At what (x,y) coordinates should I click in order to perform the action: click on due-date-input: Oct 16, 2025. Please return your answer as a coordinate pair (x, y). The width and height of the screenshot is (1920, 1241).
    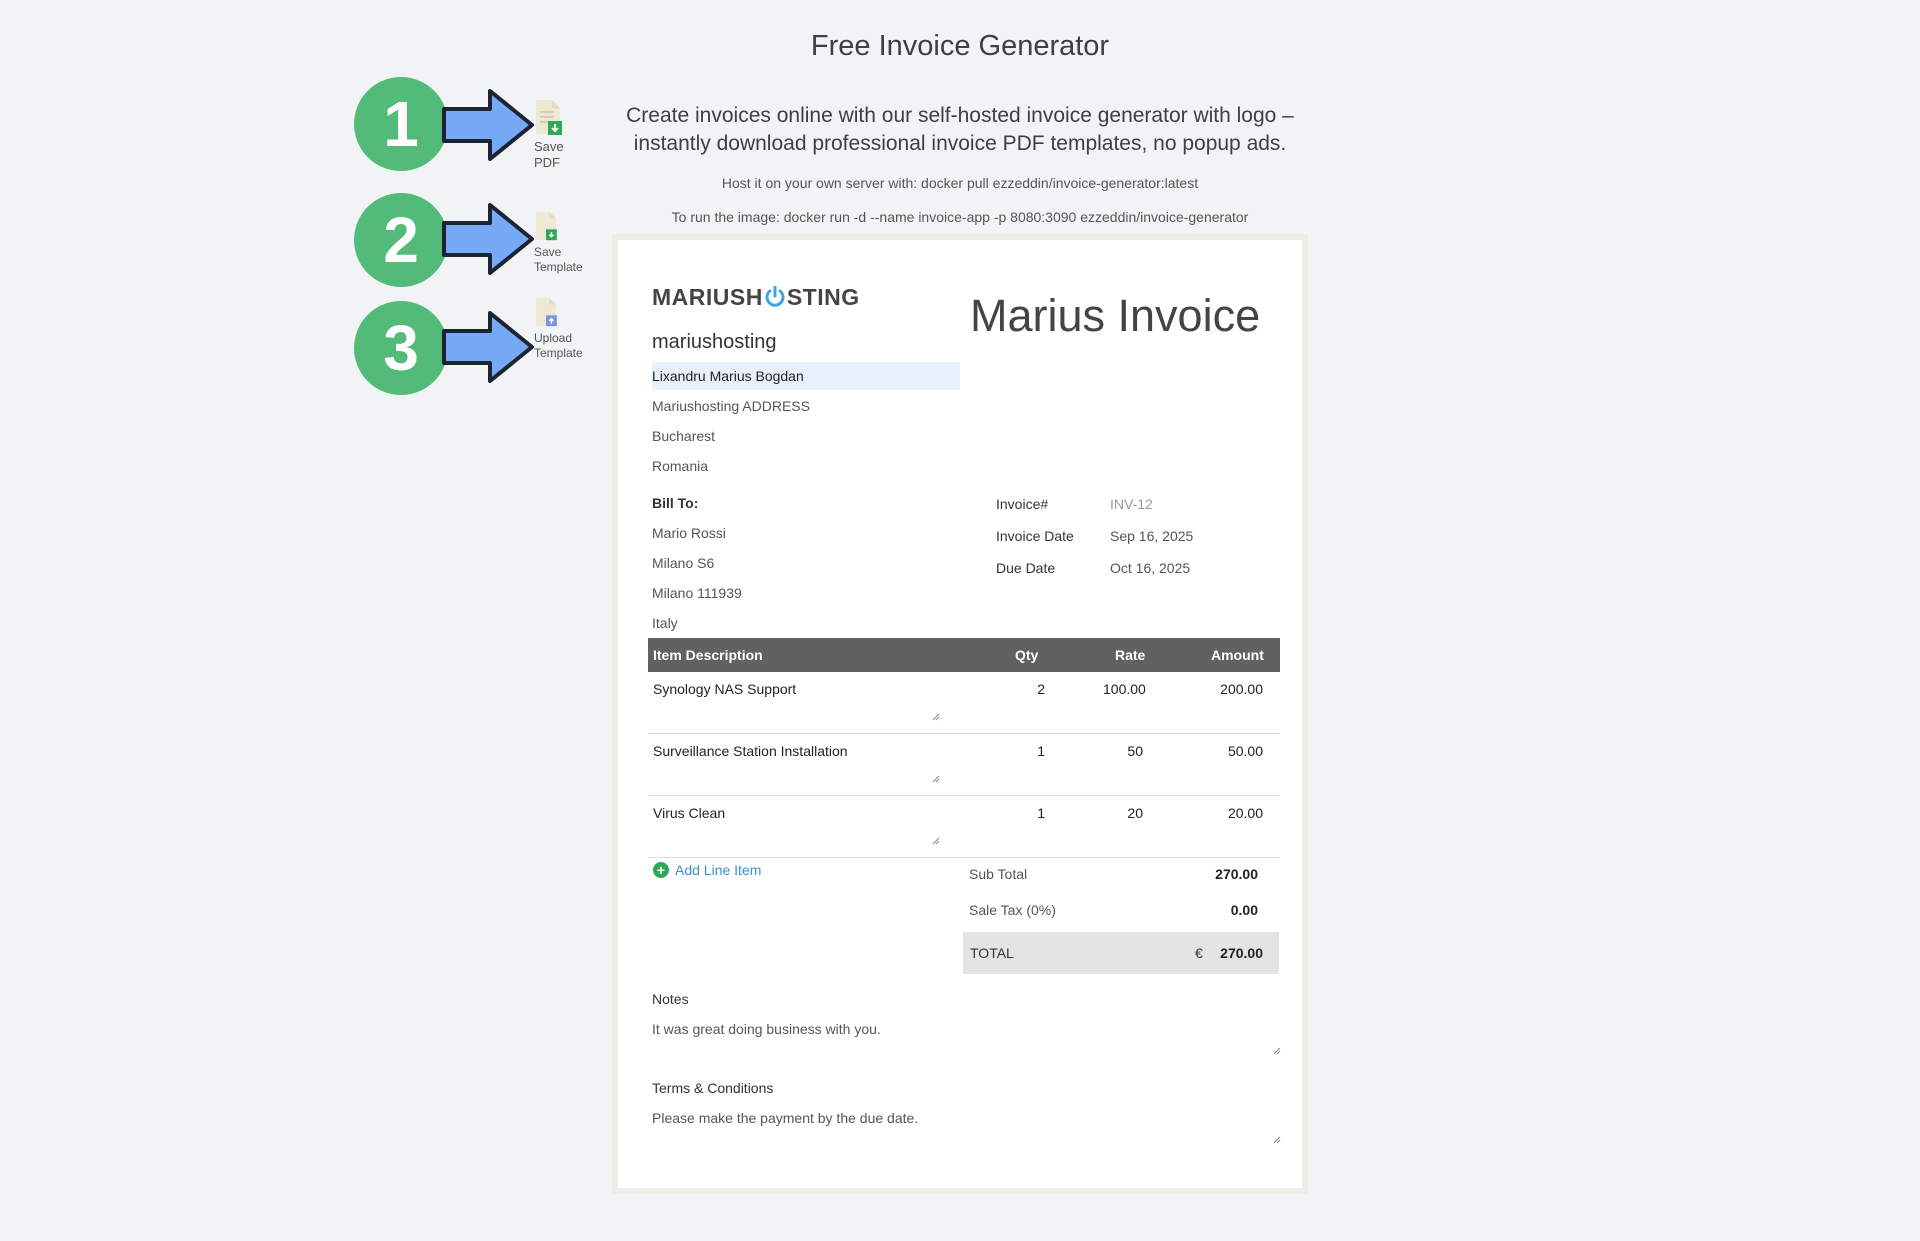
    Looking at the image, I should click on (1150, 568).